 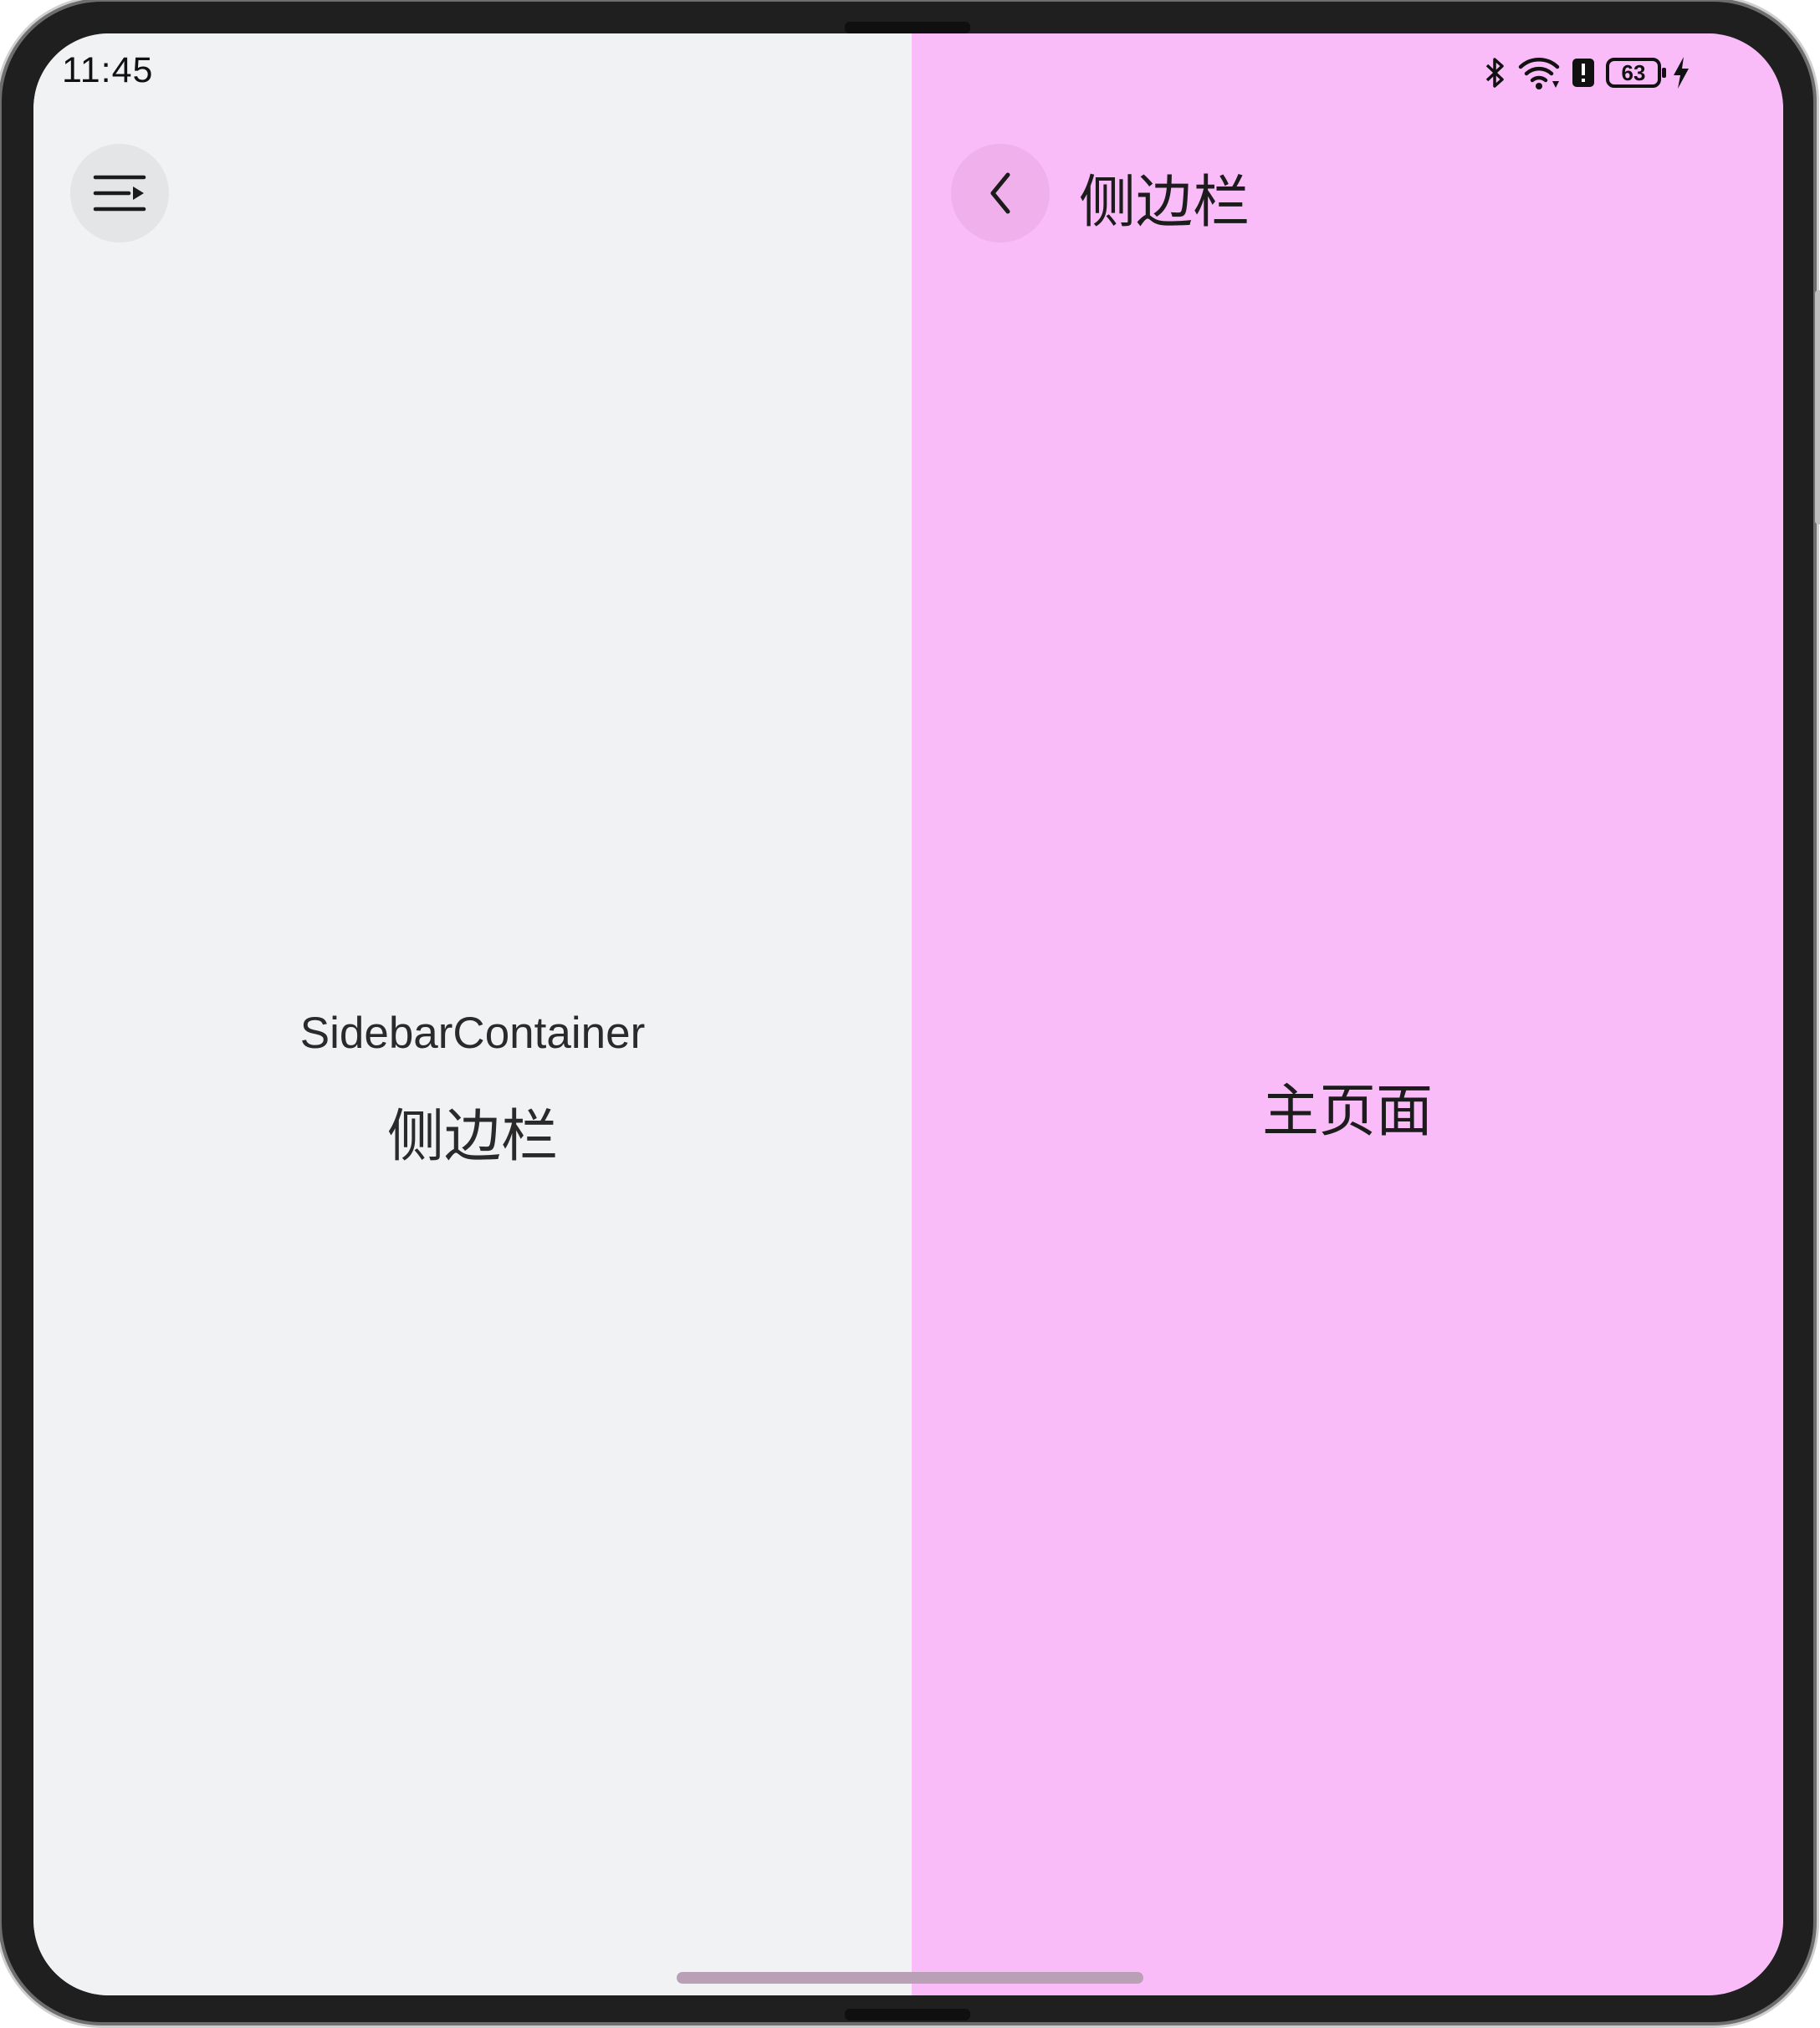 What do you see at coordinates (1494, 73) in the screenshot?
I see `bluetooth-icon` at bounding box center [1494, 73].